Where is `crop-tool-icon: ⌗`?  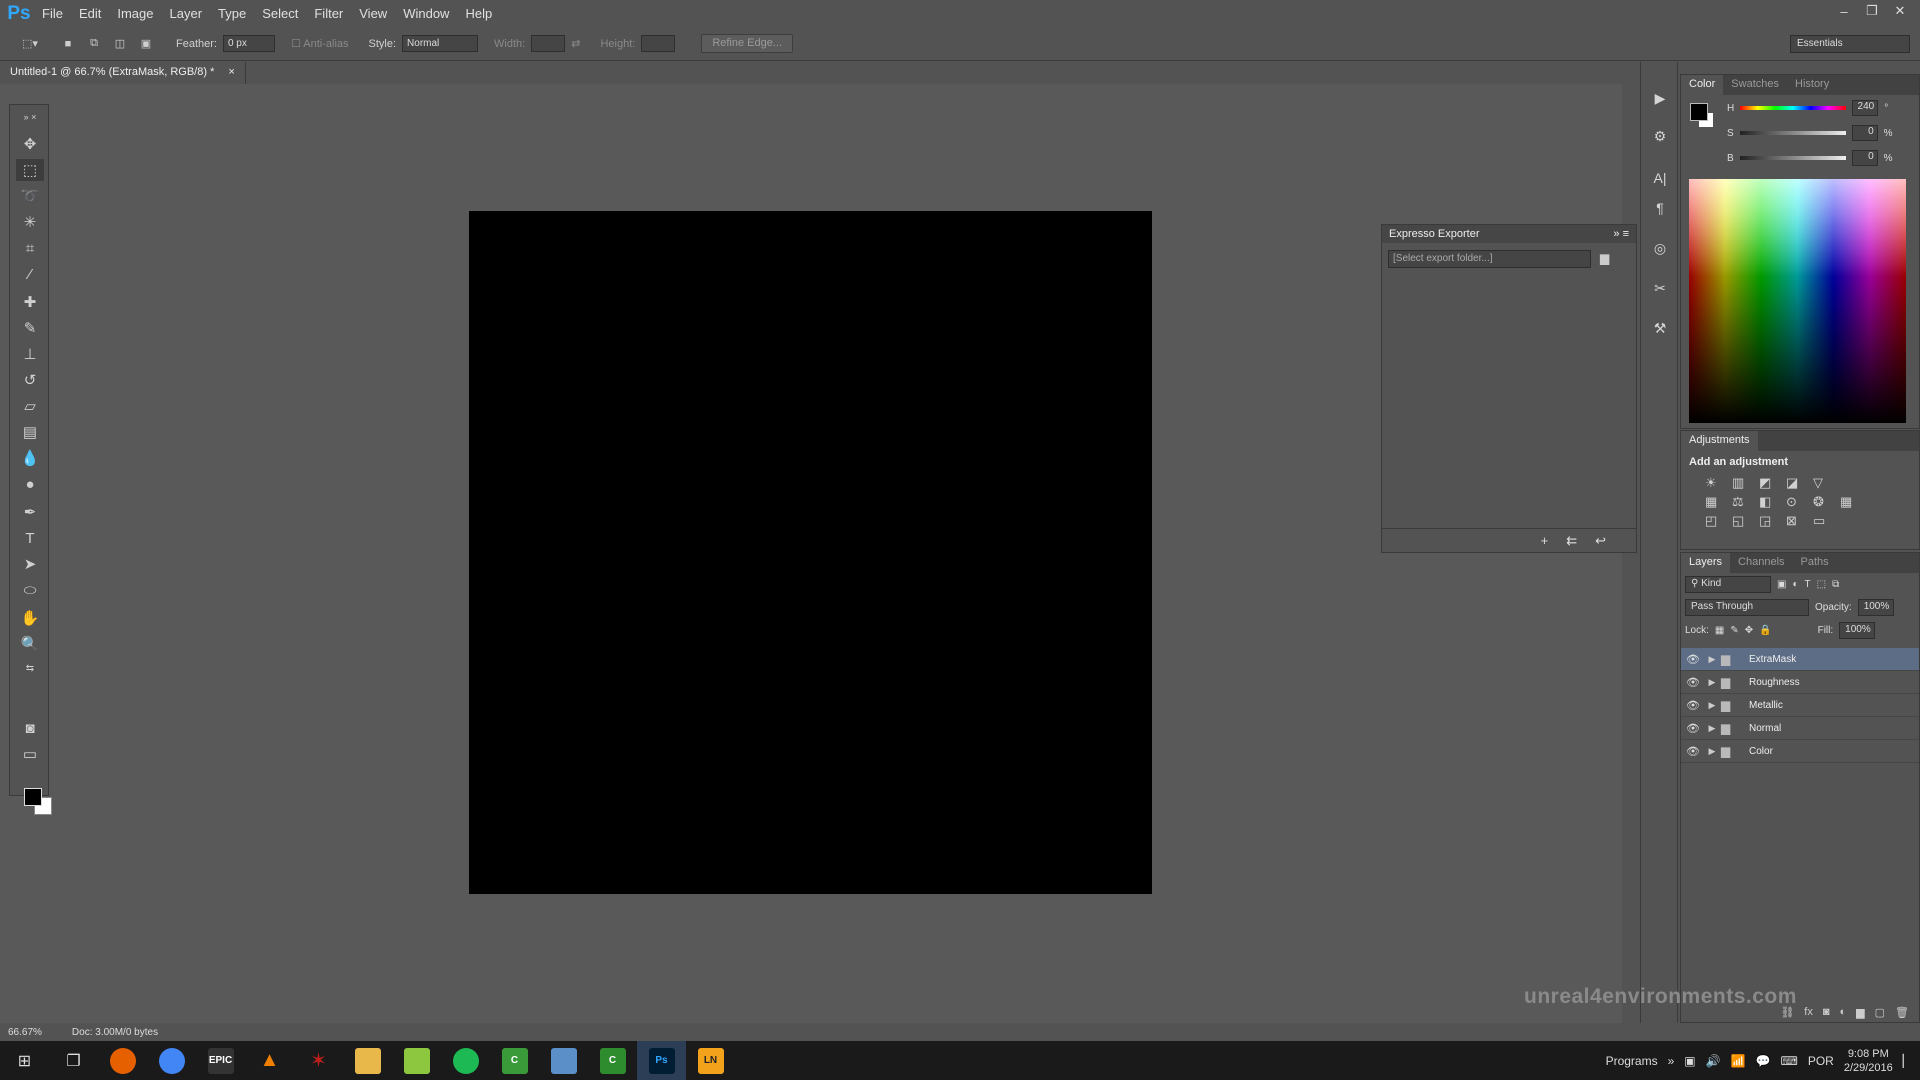
crop-tool-icon: ⌗ is located at coordinates (30, 248).